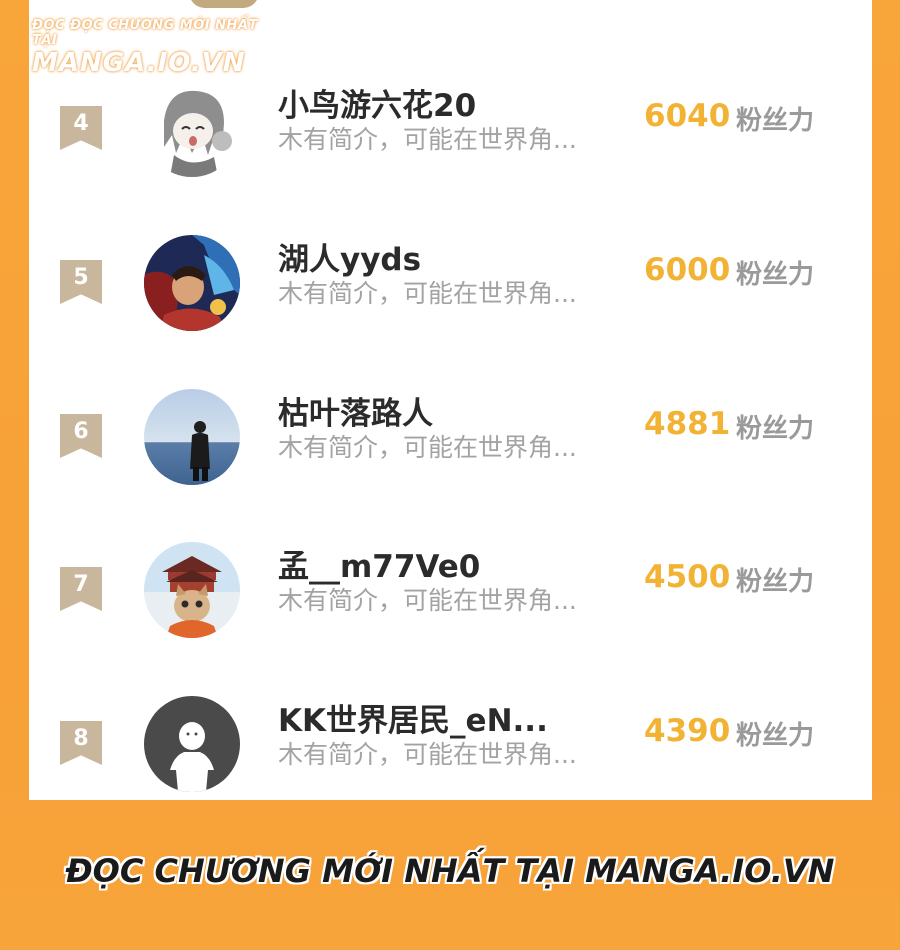 This screenshot has width=900, height=950. I want to click on anime-girl-avatar-icon, so click(192, 129).